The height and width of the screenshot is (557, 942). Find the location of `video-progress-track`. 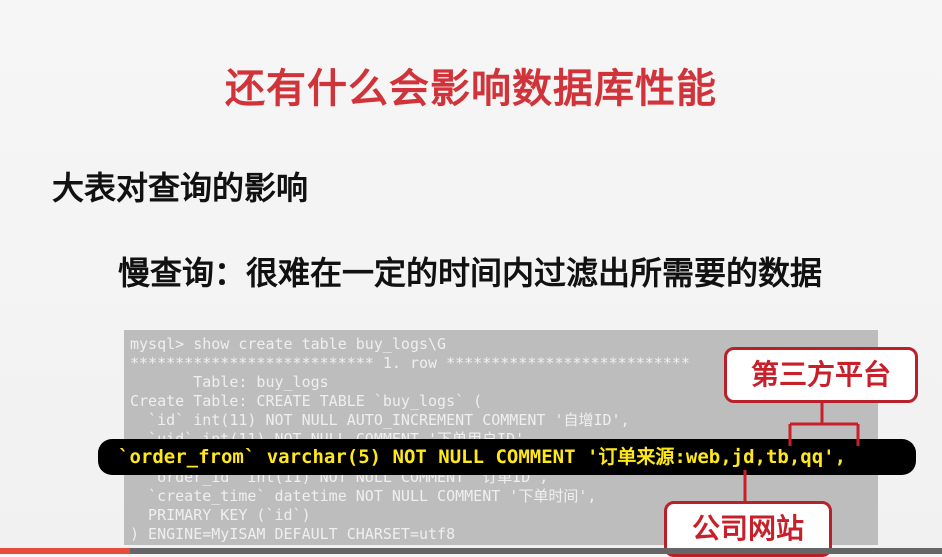

video-progress-track is located at coordinates (471, 551).